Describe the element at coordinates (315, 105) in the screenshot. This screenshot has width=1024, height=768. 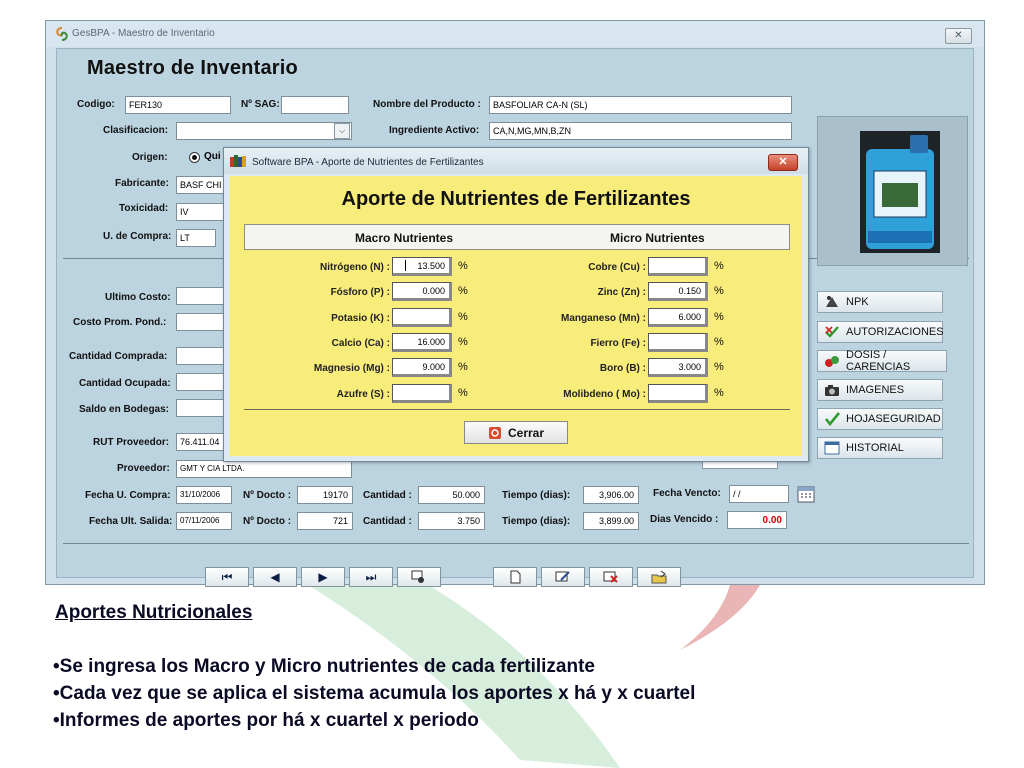
I see `nsag-field` at that location.